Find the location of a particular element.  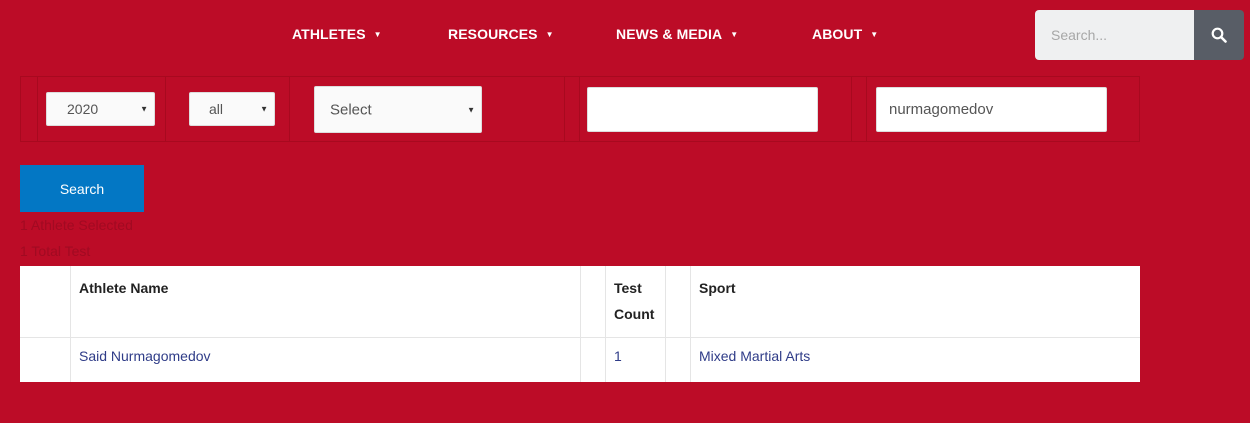

sport-link: Mixed Martial Arts is located at coordinates (754, 356).